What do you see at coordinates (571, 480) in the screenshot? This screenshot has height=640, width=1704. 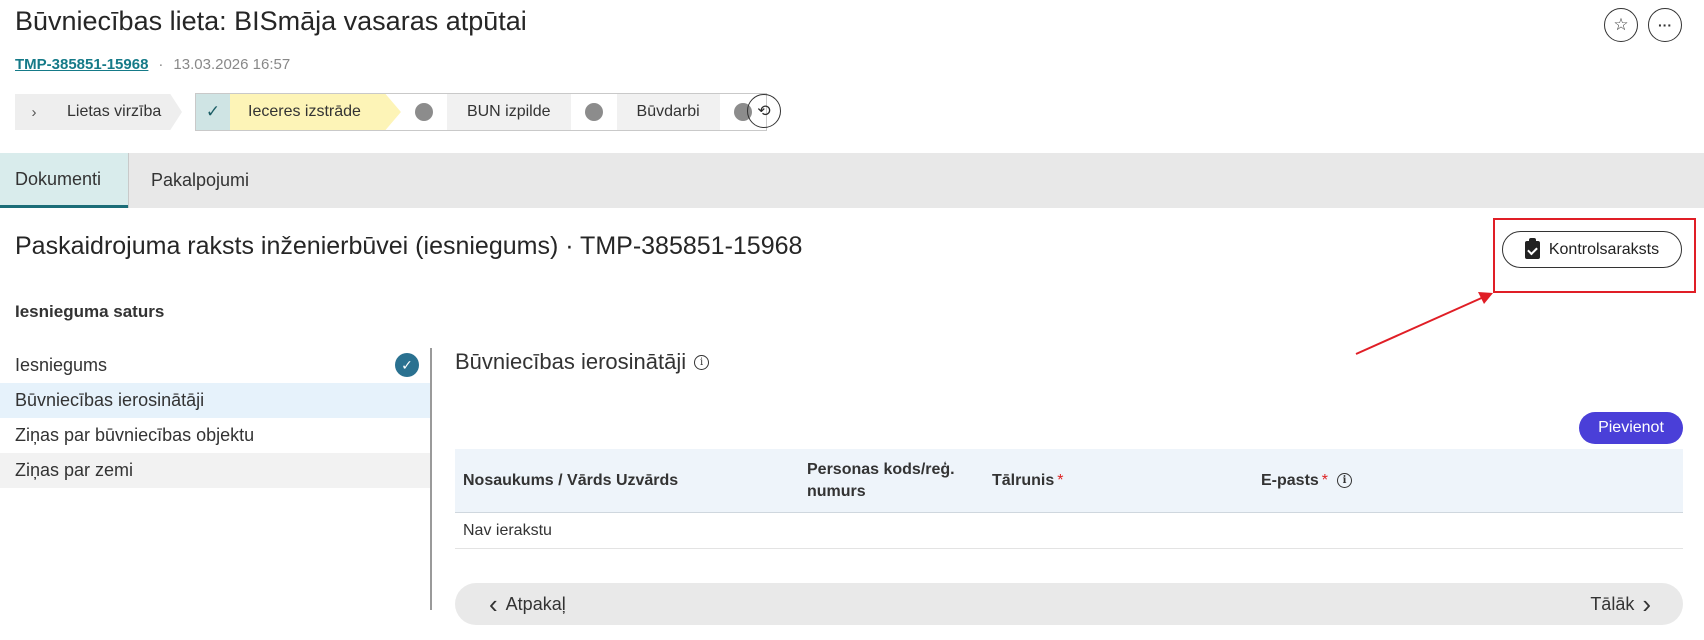 I see `column-header-name: Nosaukums / Vārds Uzvārds` at bounding box center [571, 480].